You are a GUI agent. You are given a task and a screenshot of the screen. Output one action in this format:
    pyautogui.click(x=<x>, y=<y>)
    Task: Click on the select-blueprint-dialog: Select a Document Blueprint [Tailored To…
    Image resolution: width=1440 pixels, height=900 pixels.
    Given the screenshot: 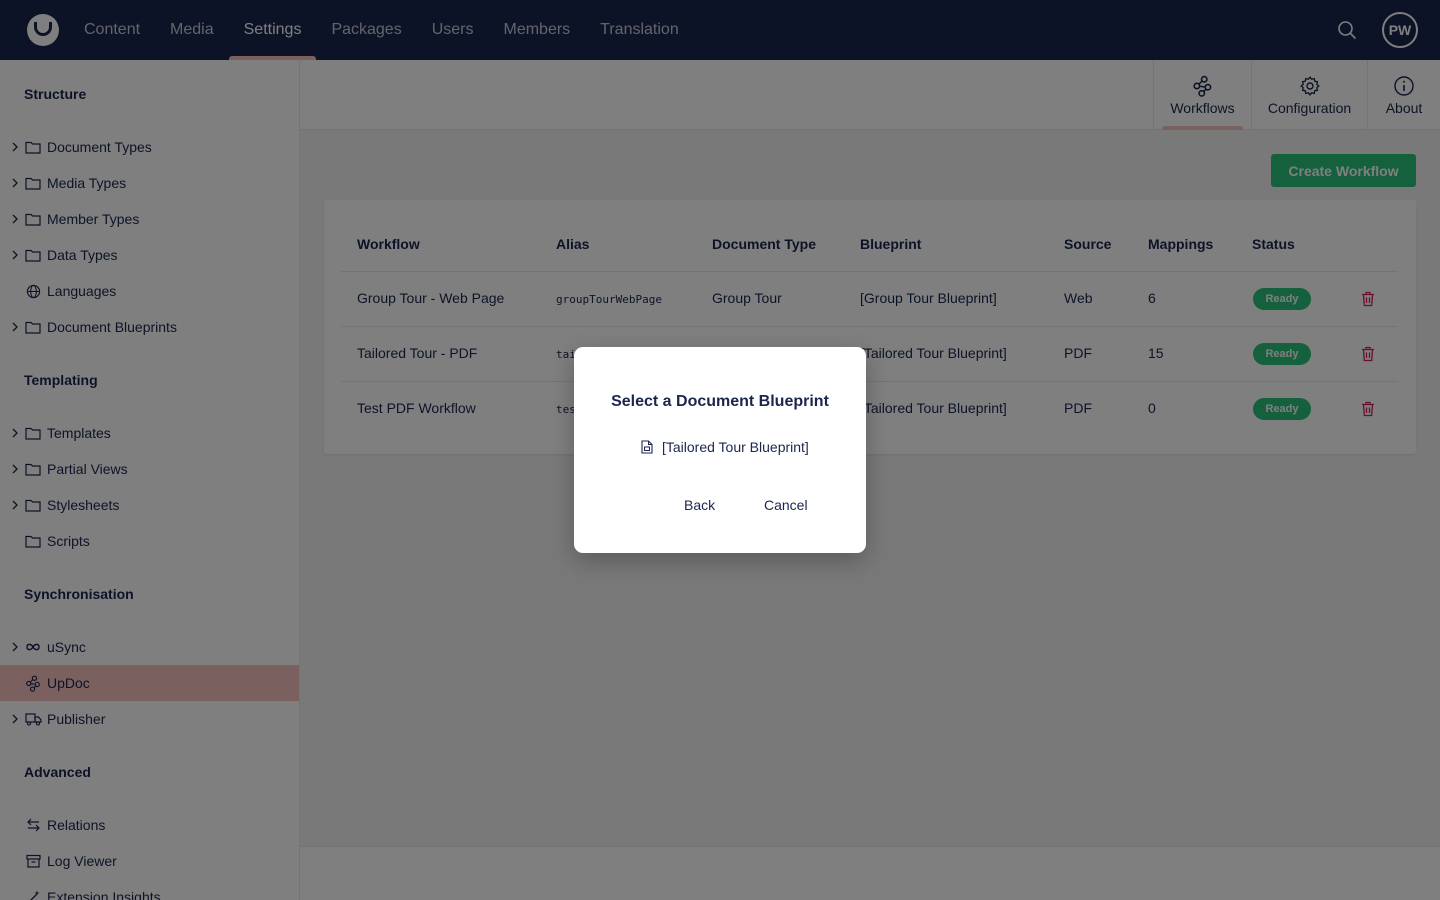 What is the action you would take?
    pyautogui.click(x=720, y=450)
    